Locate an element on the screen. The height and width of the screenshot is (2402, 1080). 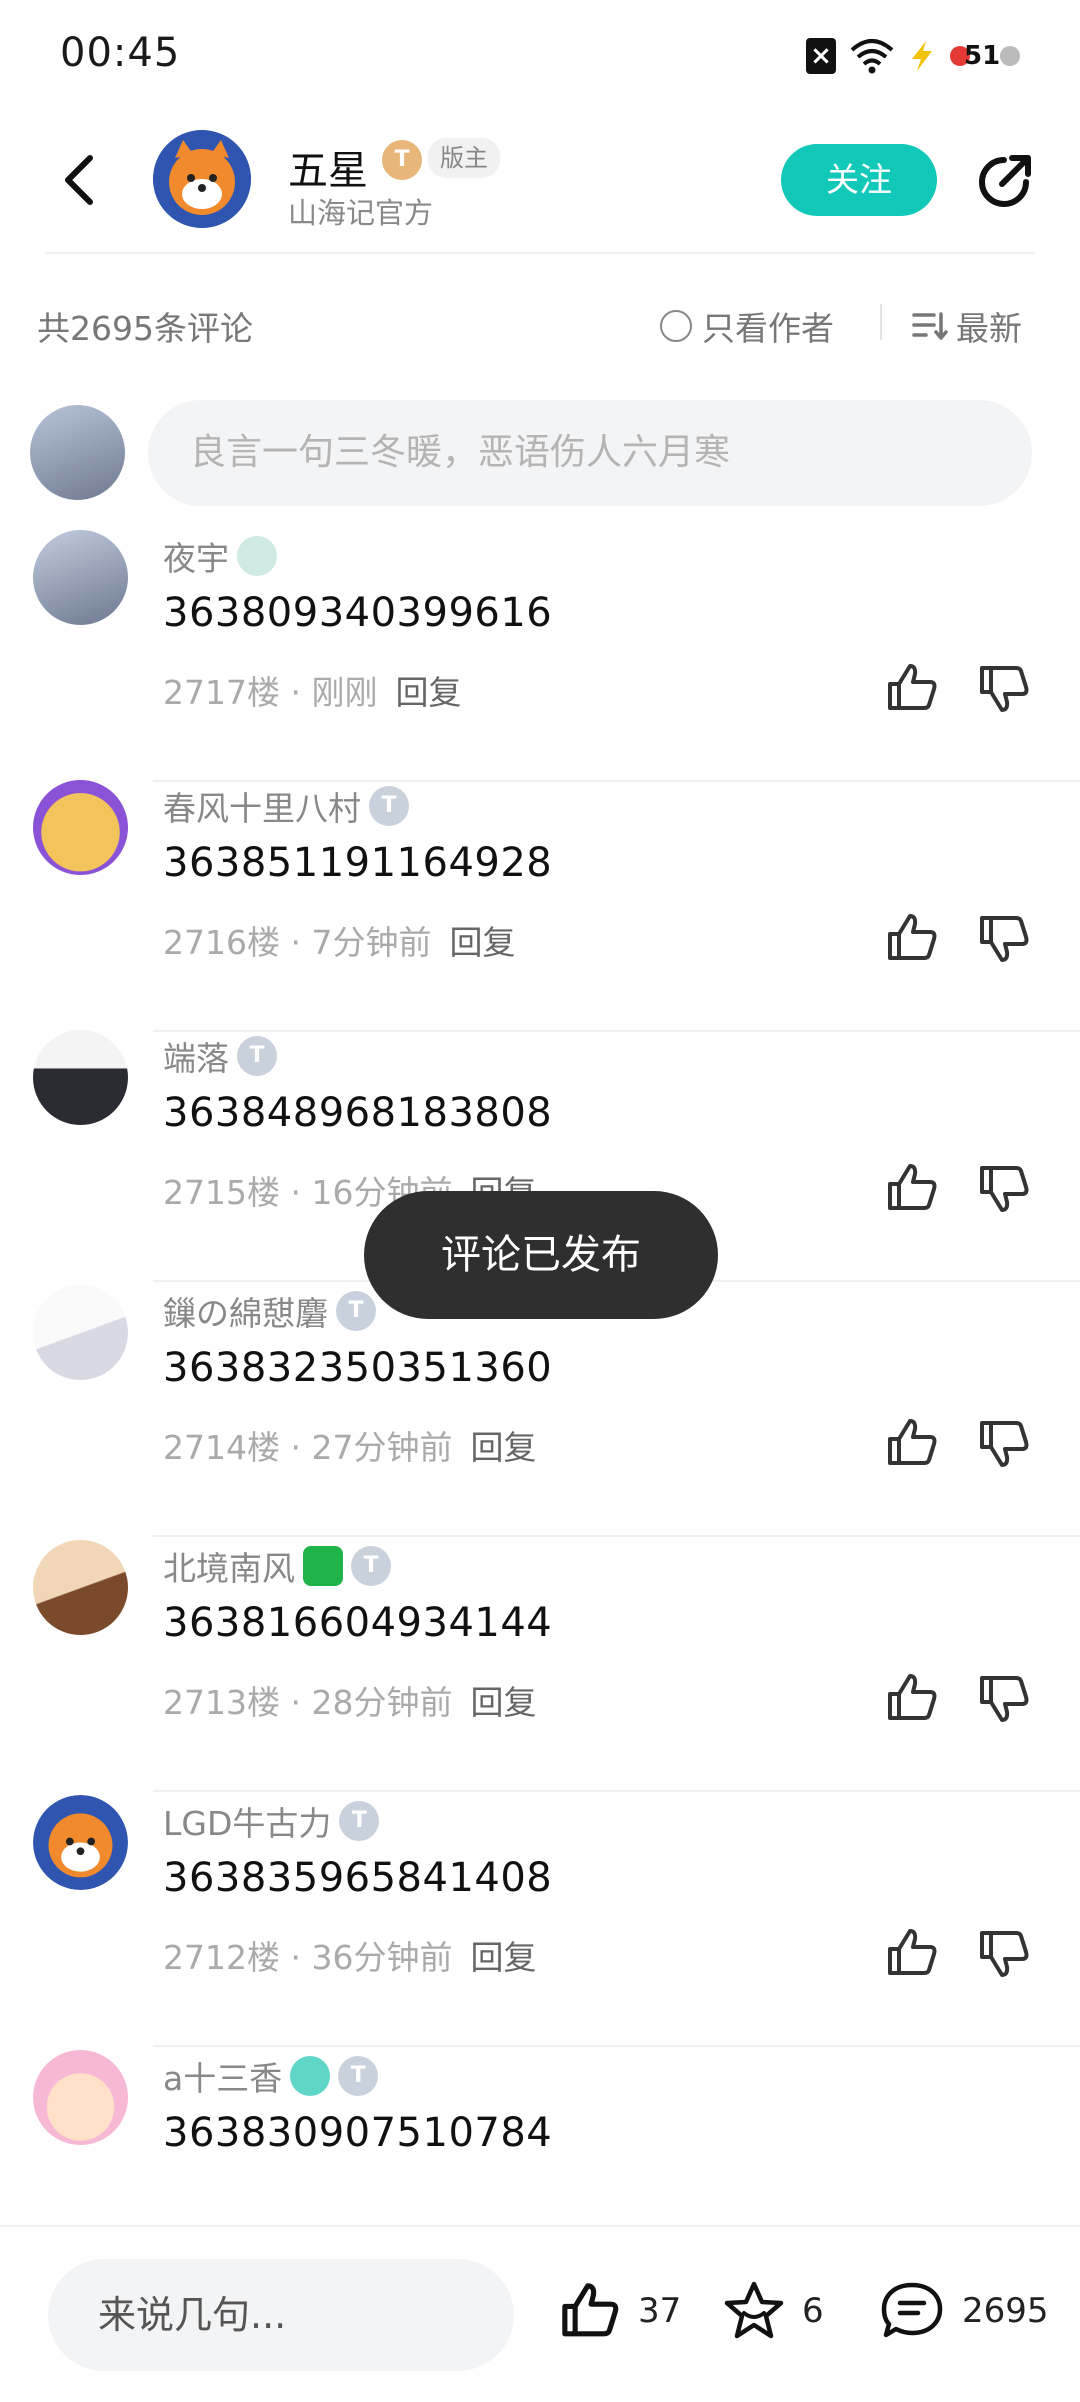
comment-text: 363832350351360 is located at coordinates (358, 1368).